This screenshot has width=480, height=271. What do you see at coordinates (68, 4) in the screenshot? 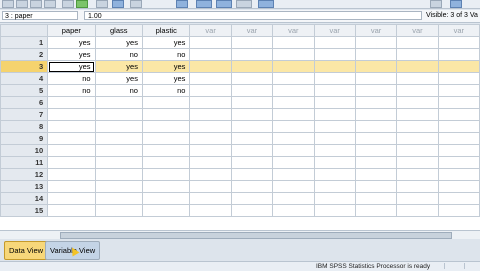
I see `undo-icon` at bounding box center [68, 4].